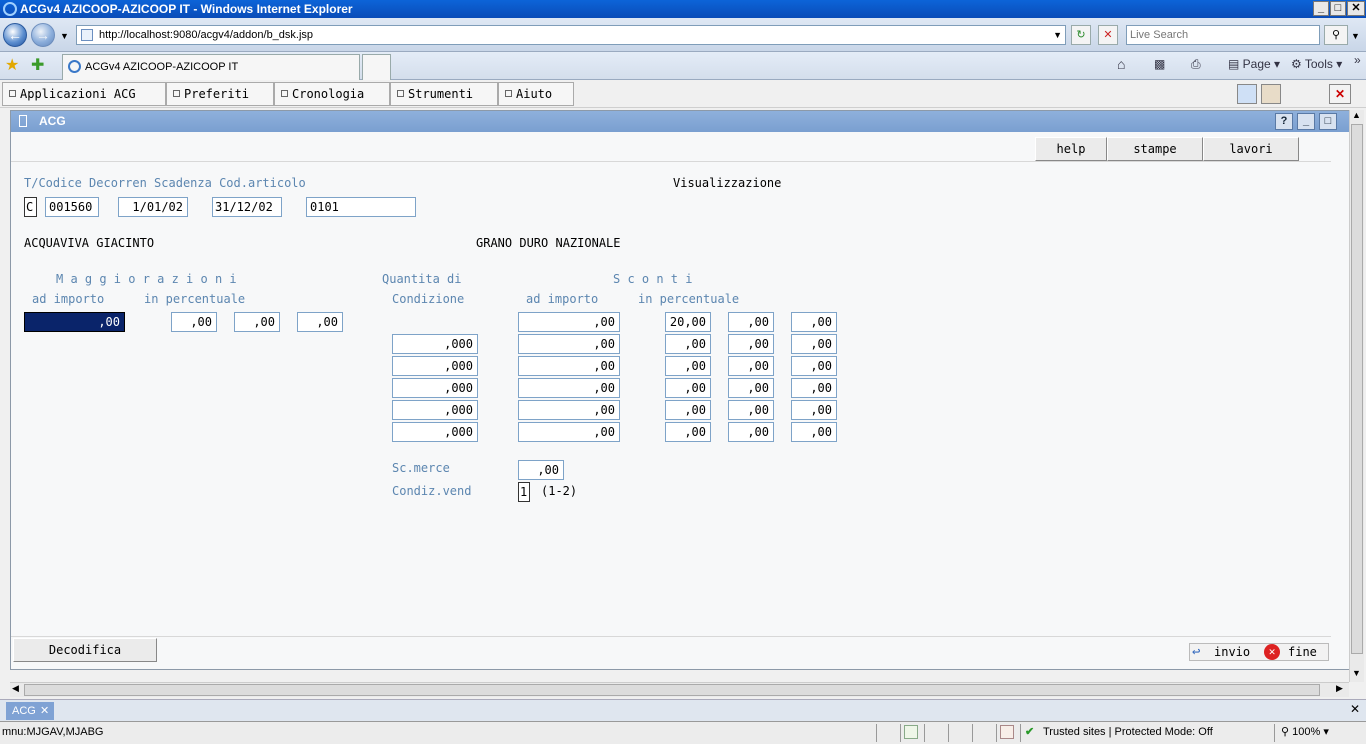  Describe the element at coordinates (541, 470) in the screenshot. I see `sc-merce-field: ,00` at that location.